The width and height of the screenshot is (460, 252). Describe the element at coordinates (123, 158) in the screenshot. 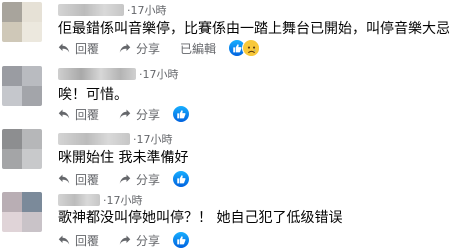

I see `comment-text: 咪開始住 我未準備好` at that location.